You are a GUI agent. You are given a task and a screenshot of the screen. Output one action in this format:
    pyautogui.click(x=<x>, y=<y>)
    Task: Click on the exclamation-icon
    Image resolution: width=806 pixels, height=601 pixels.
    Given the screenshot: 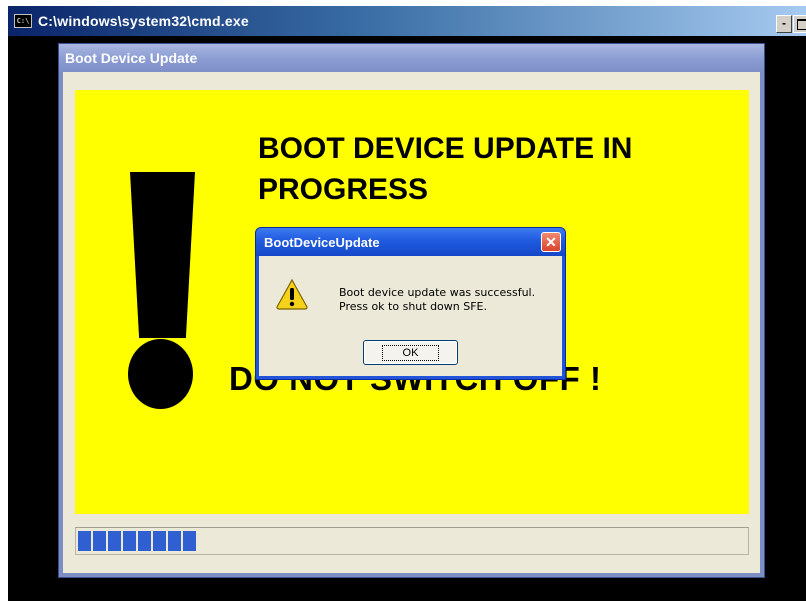 What is the action you would take?
    pyautogui.click(x=162, y=255)
    